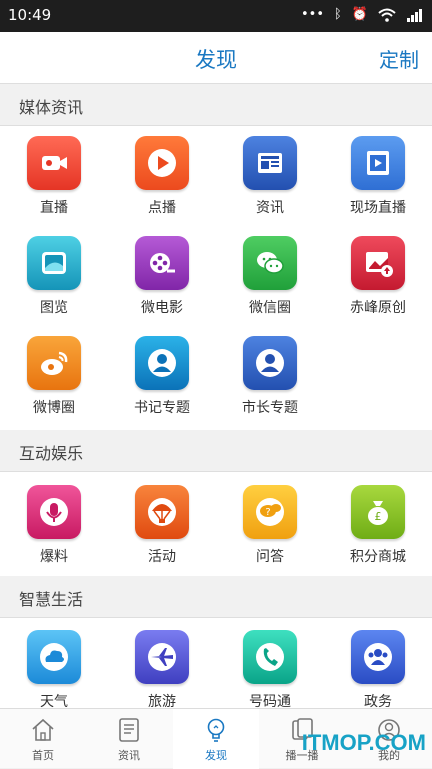 This screenshot has height=769, width=432. What do you see at coordinates (54, 208) in the screenshot?
I see `grid-item-label: 直播` at bounding box center [54, 208].